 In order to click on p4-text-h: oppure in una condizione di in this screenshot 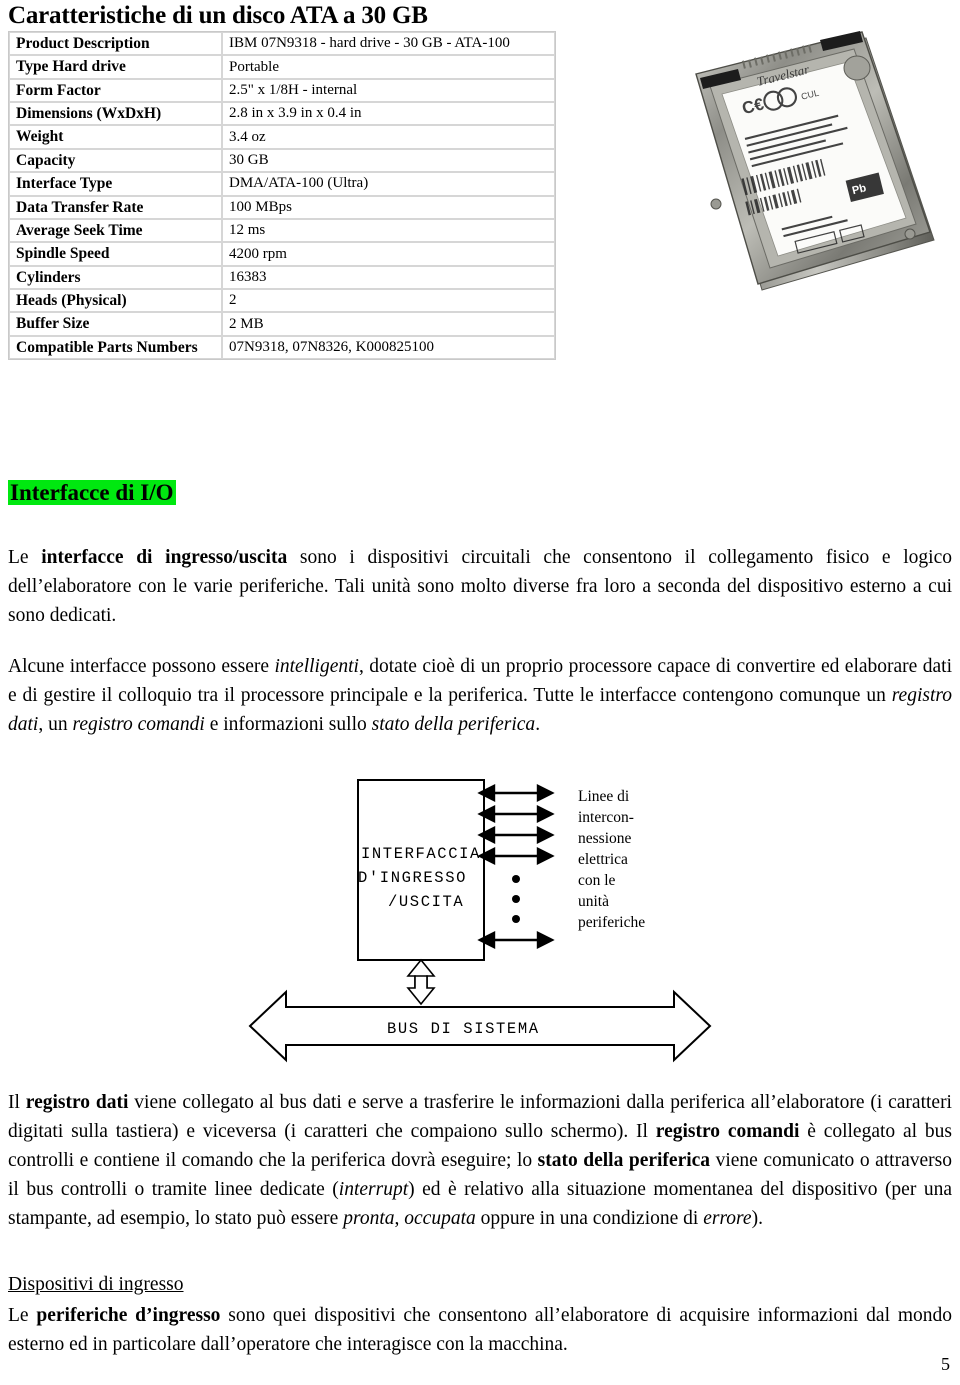, I will do `click(589, 1218)`.